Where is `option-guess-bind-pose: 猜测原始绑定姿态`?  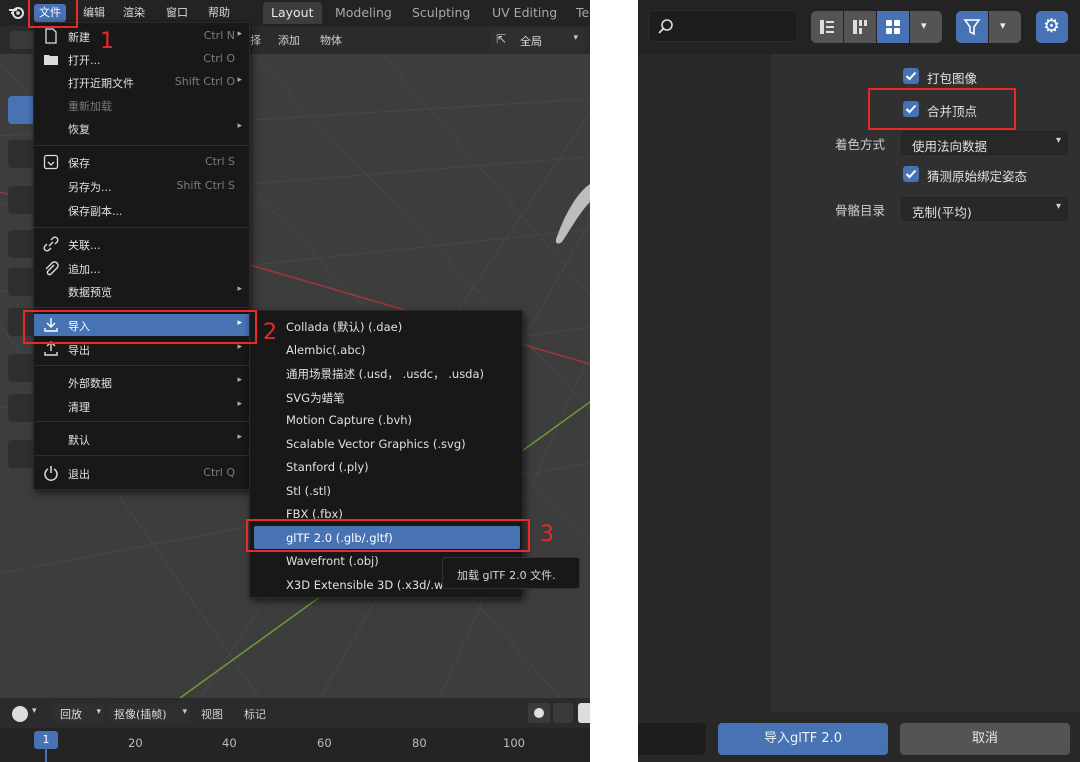
option-guess-bind-pose: 猜测原始绑定姿态 is located at coordinates (988, 175).